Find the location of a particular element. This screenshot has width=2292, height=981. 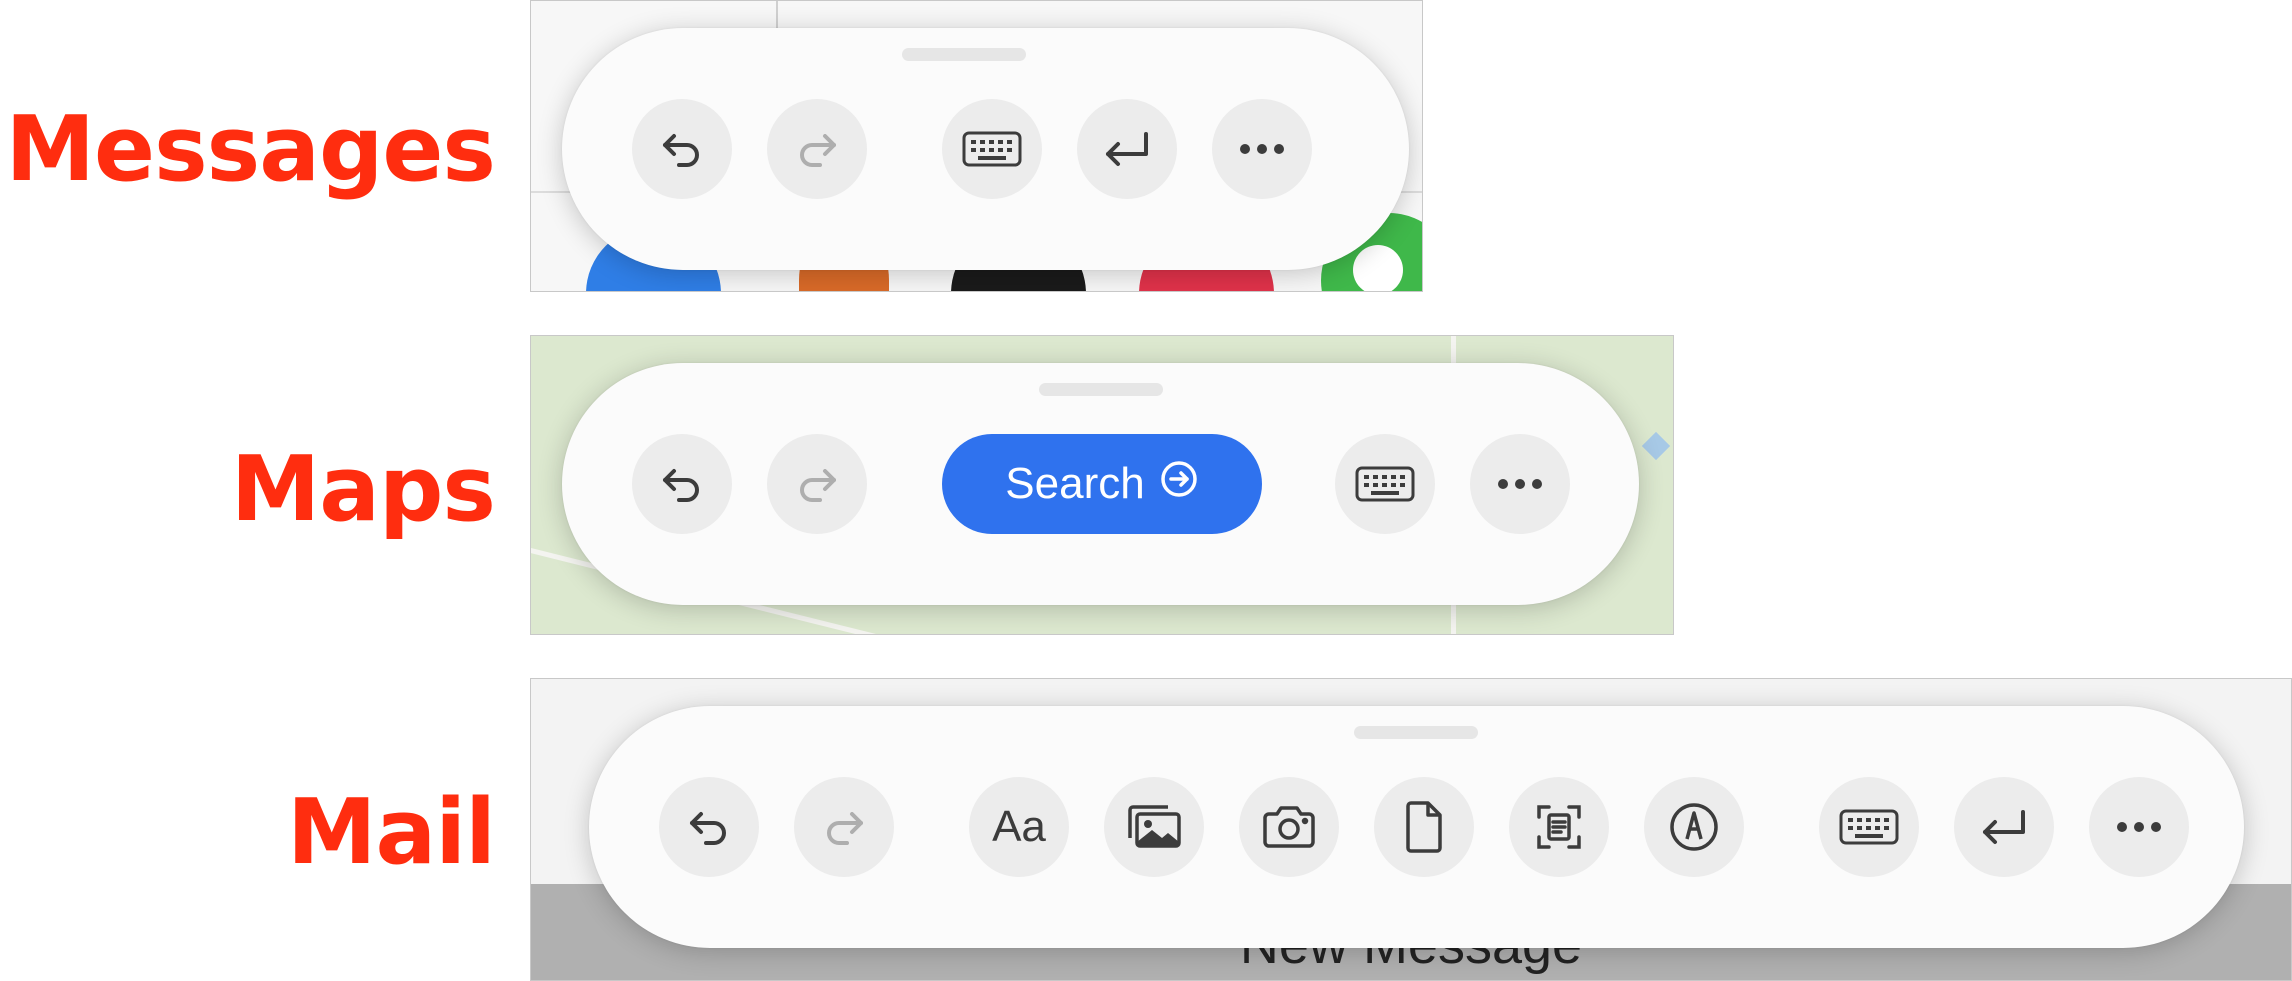

search-label: Search is located at coordinates (1075, 483).